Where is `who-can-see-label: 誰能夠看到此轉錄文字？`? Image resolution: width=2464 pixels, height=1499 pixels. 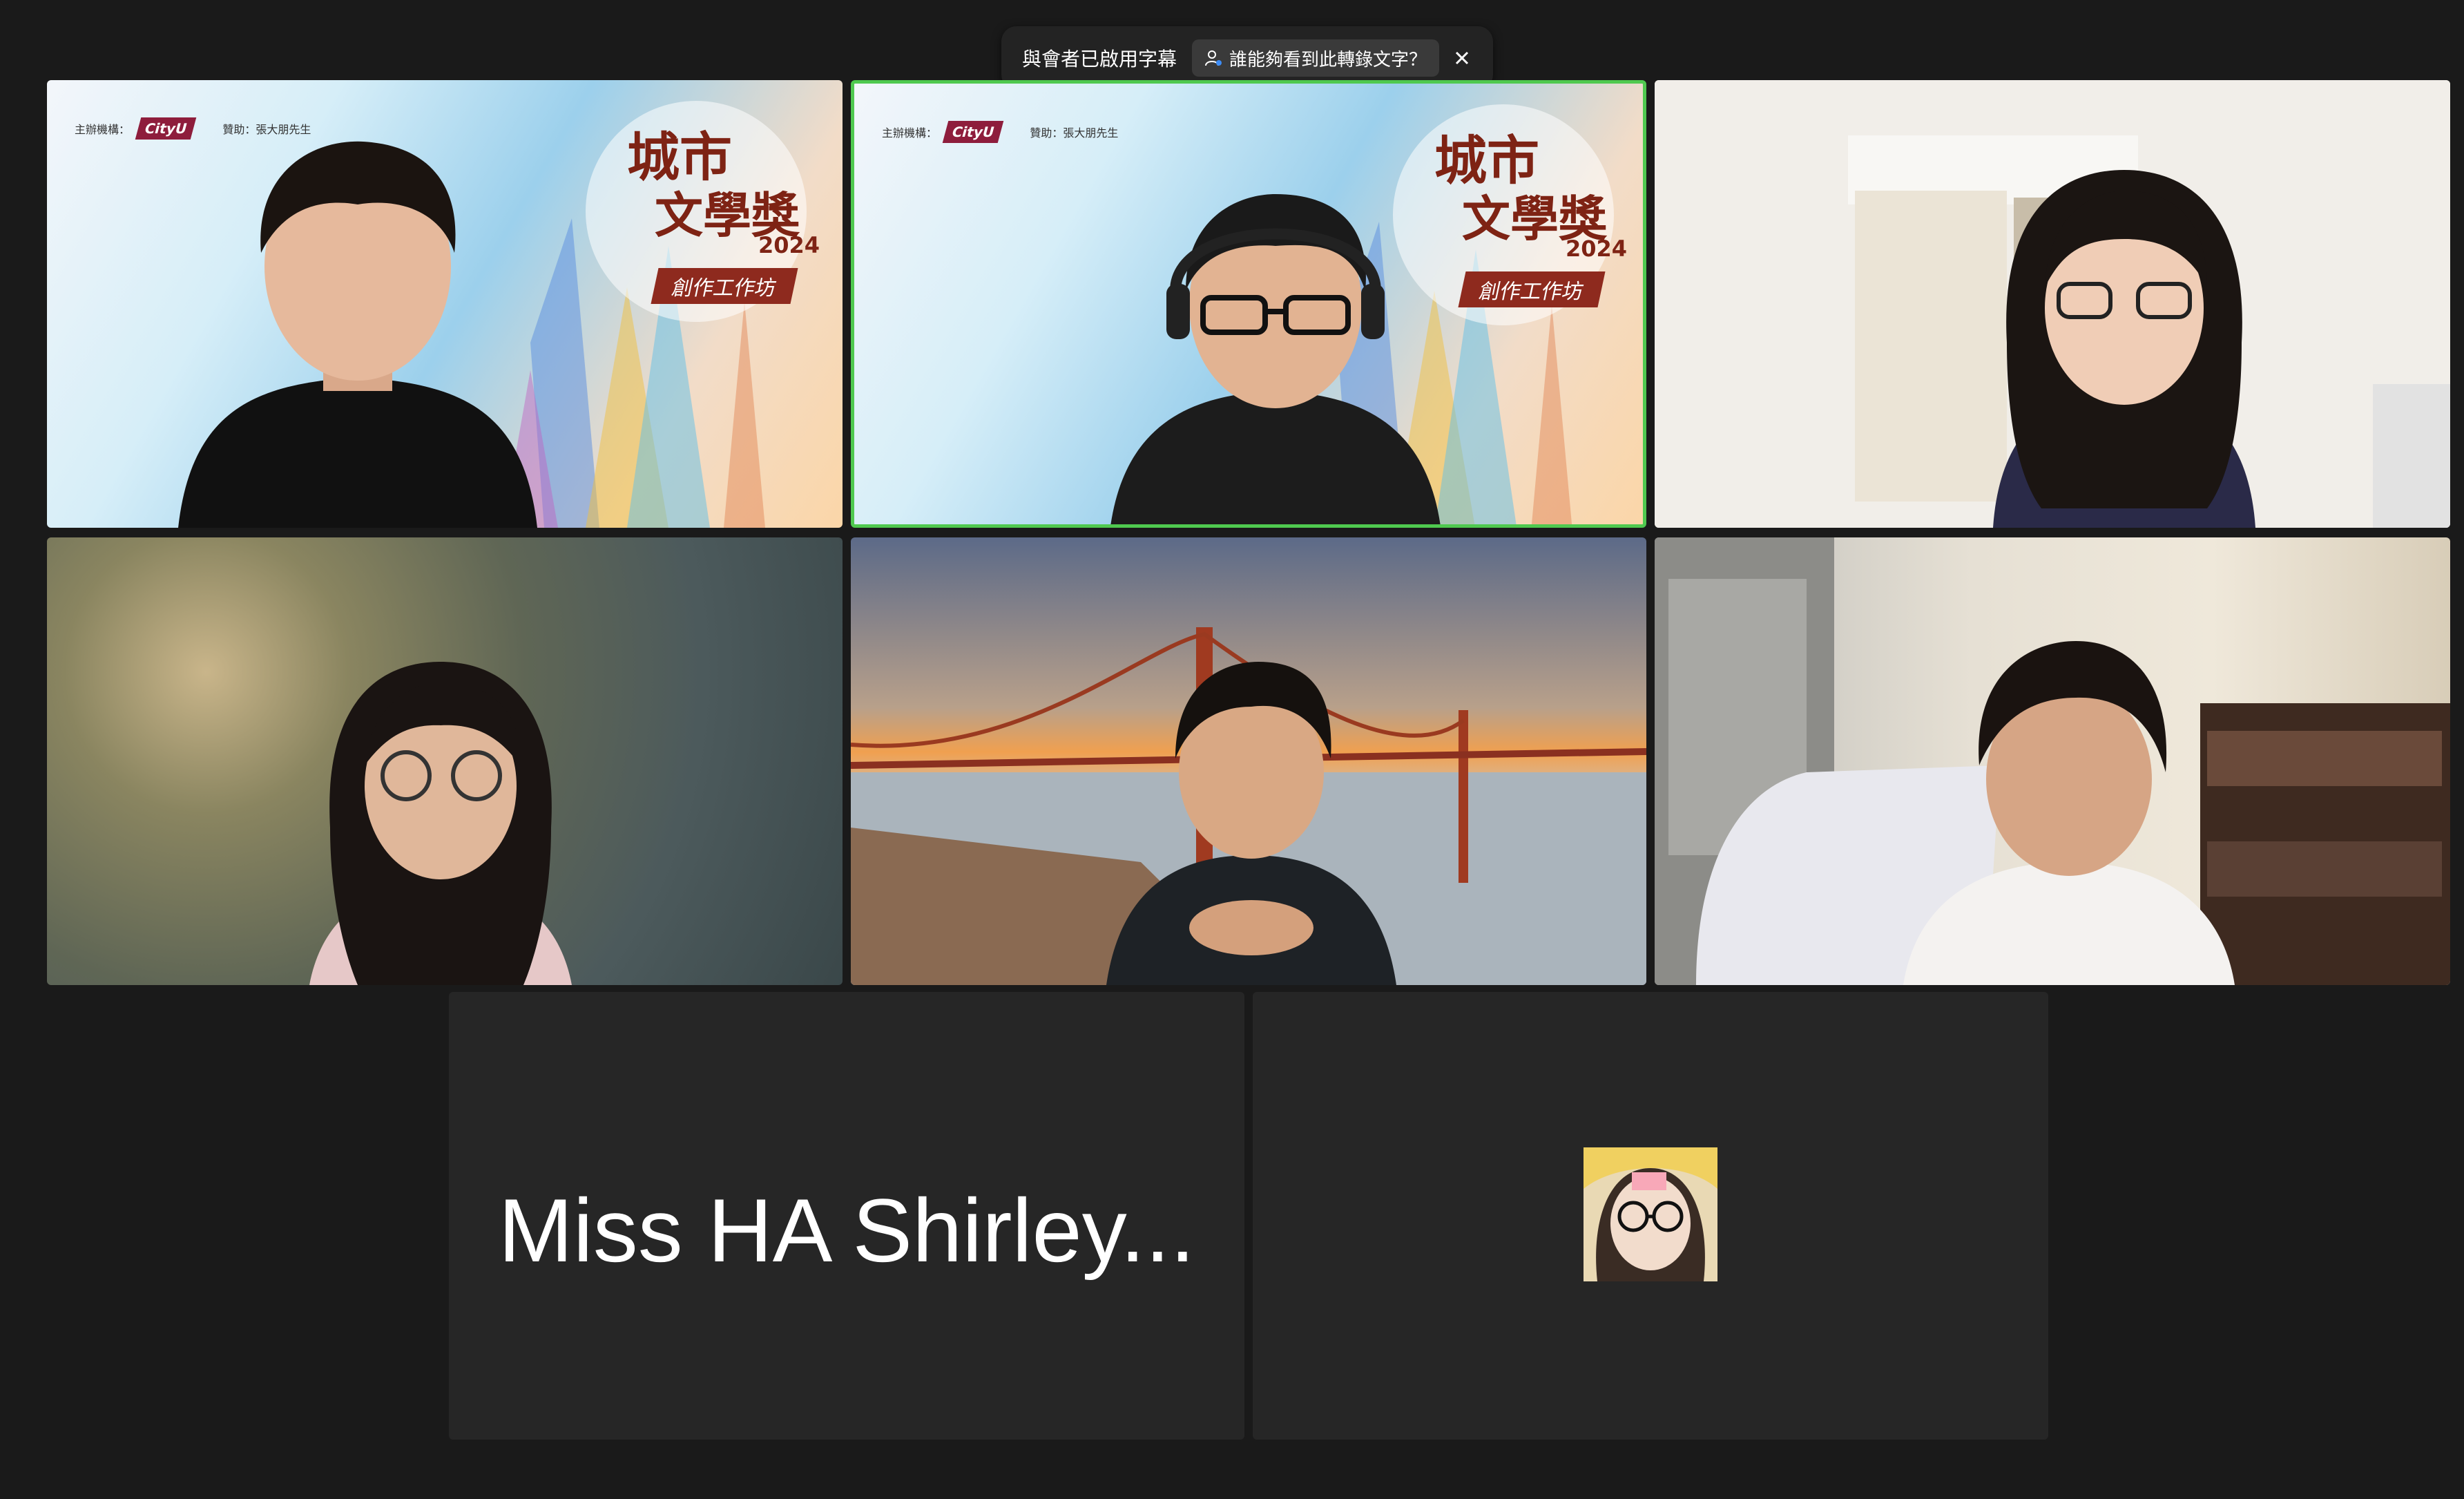
who-can-see-label: 誰能夠看到此轉錄文字？ is located at coordinates (1328, 59).